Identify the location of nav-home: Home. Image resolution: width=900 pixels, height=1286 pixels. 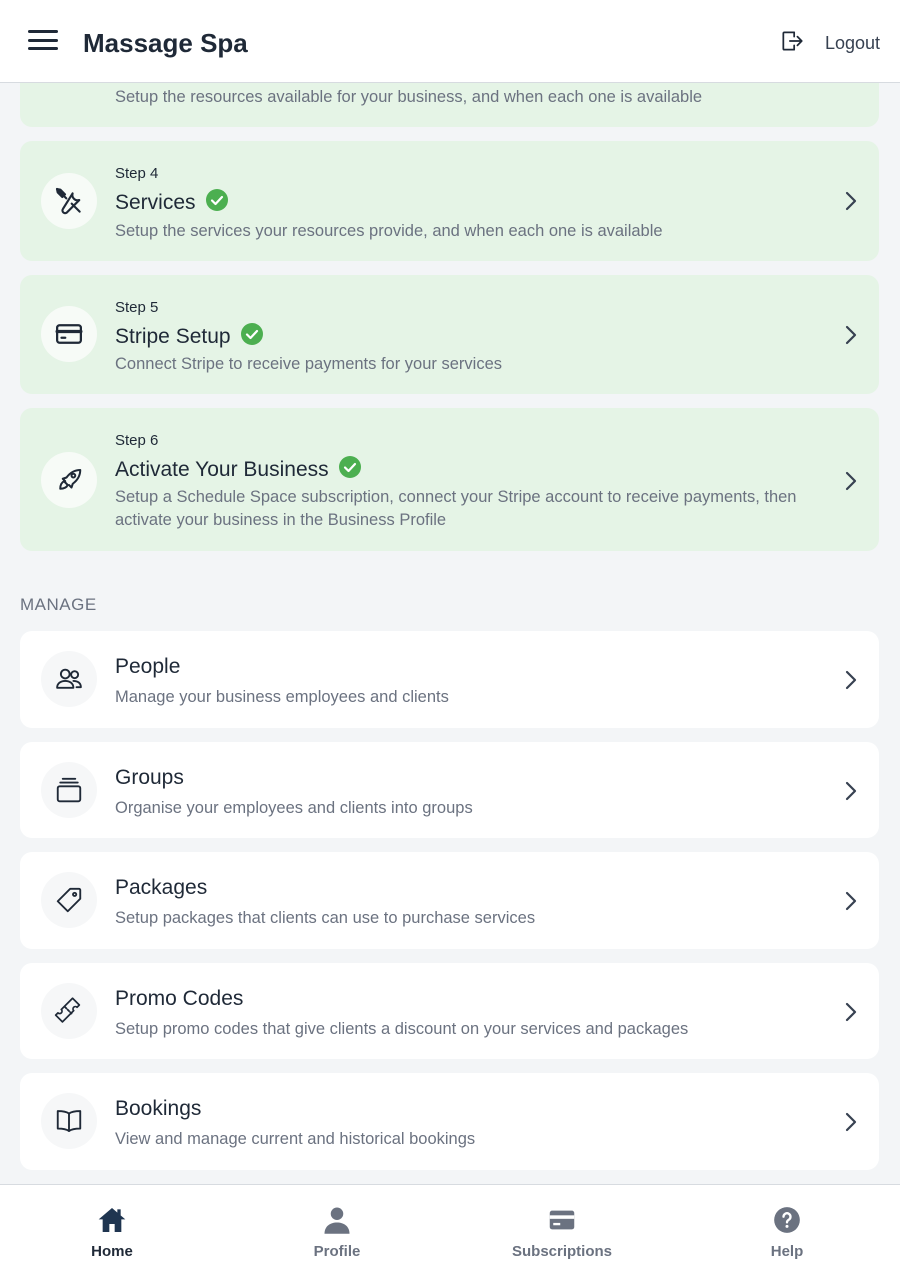
(112, 1231).